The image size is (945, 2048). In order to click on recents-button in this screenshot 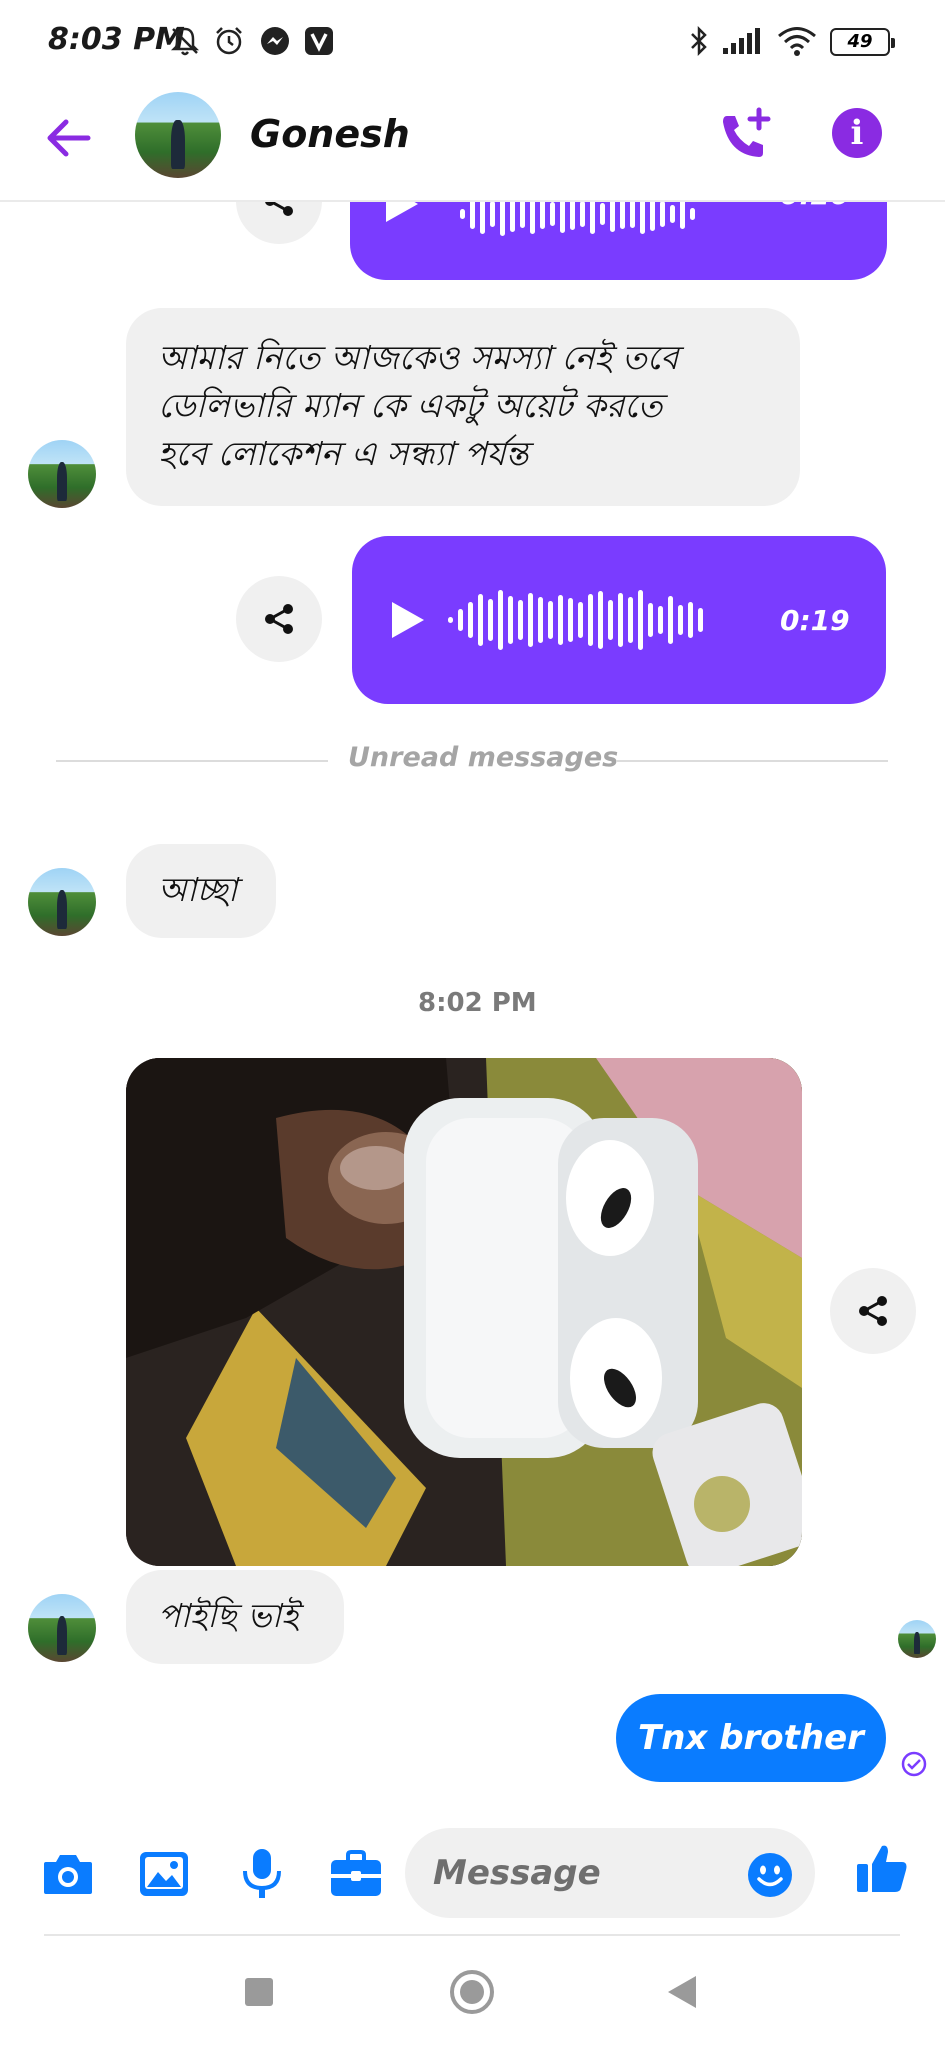, I will do `click(259, 1992)`.